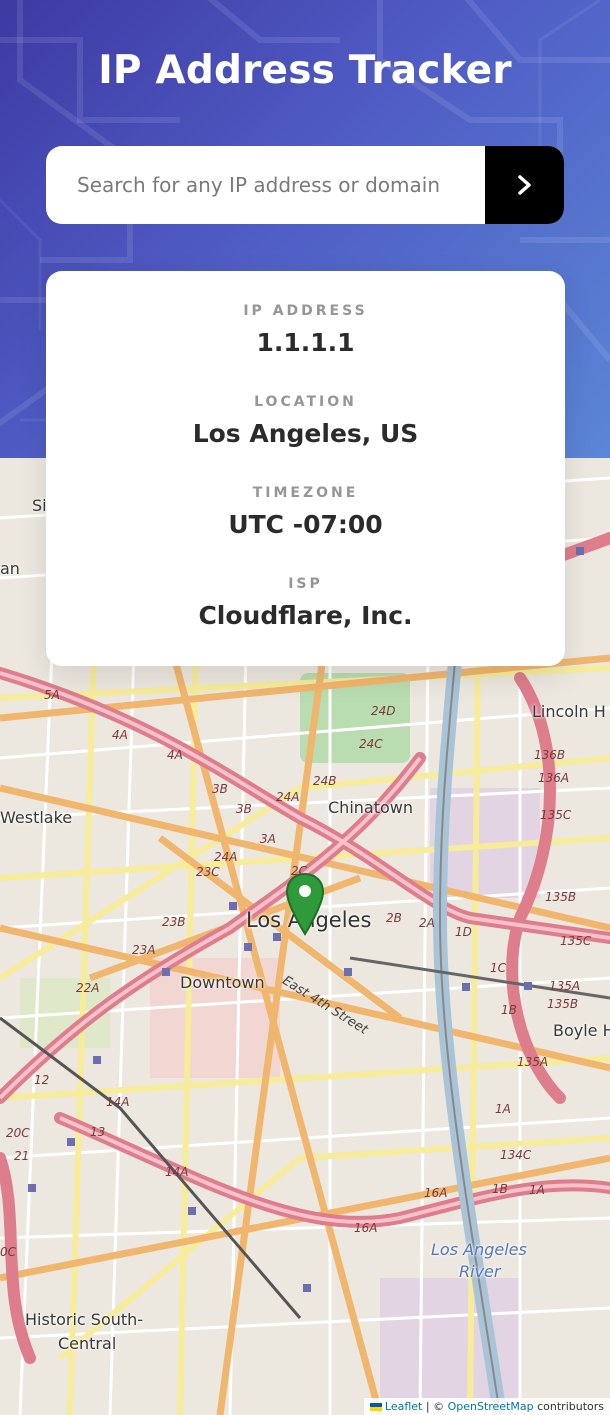 This screenshot has width=610, height=1415. Describe the element at coordinates (305, 70) in the screenshot. I see `page-title: IP Address Tracker` at that location.